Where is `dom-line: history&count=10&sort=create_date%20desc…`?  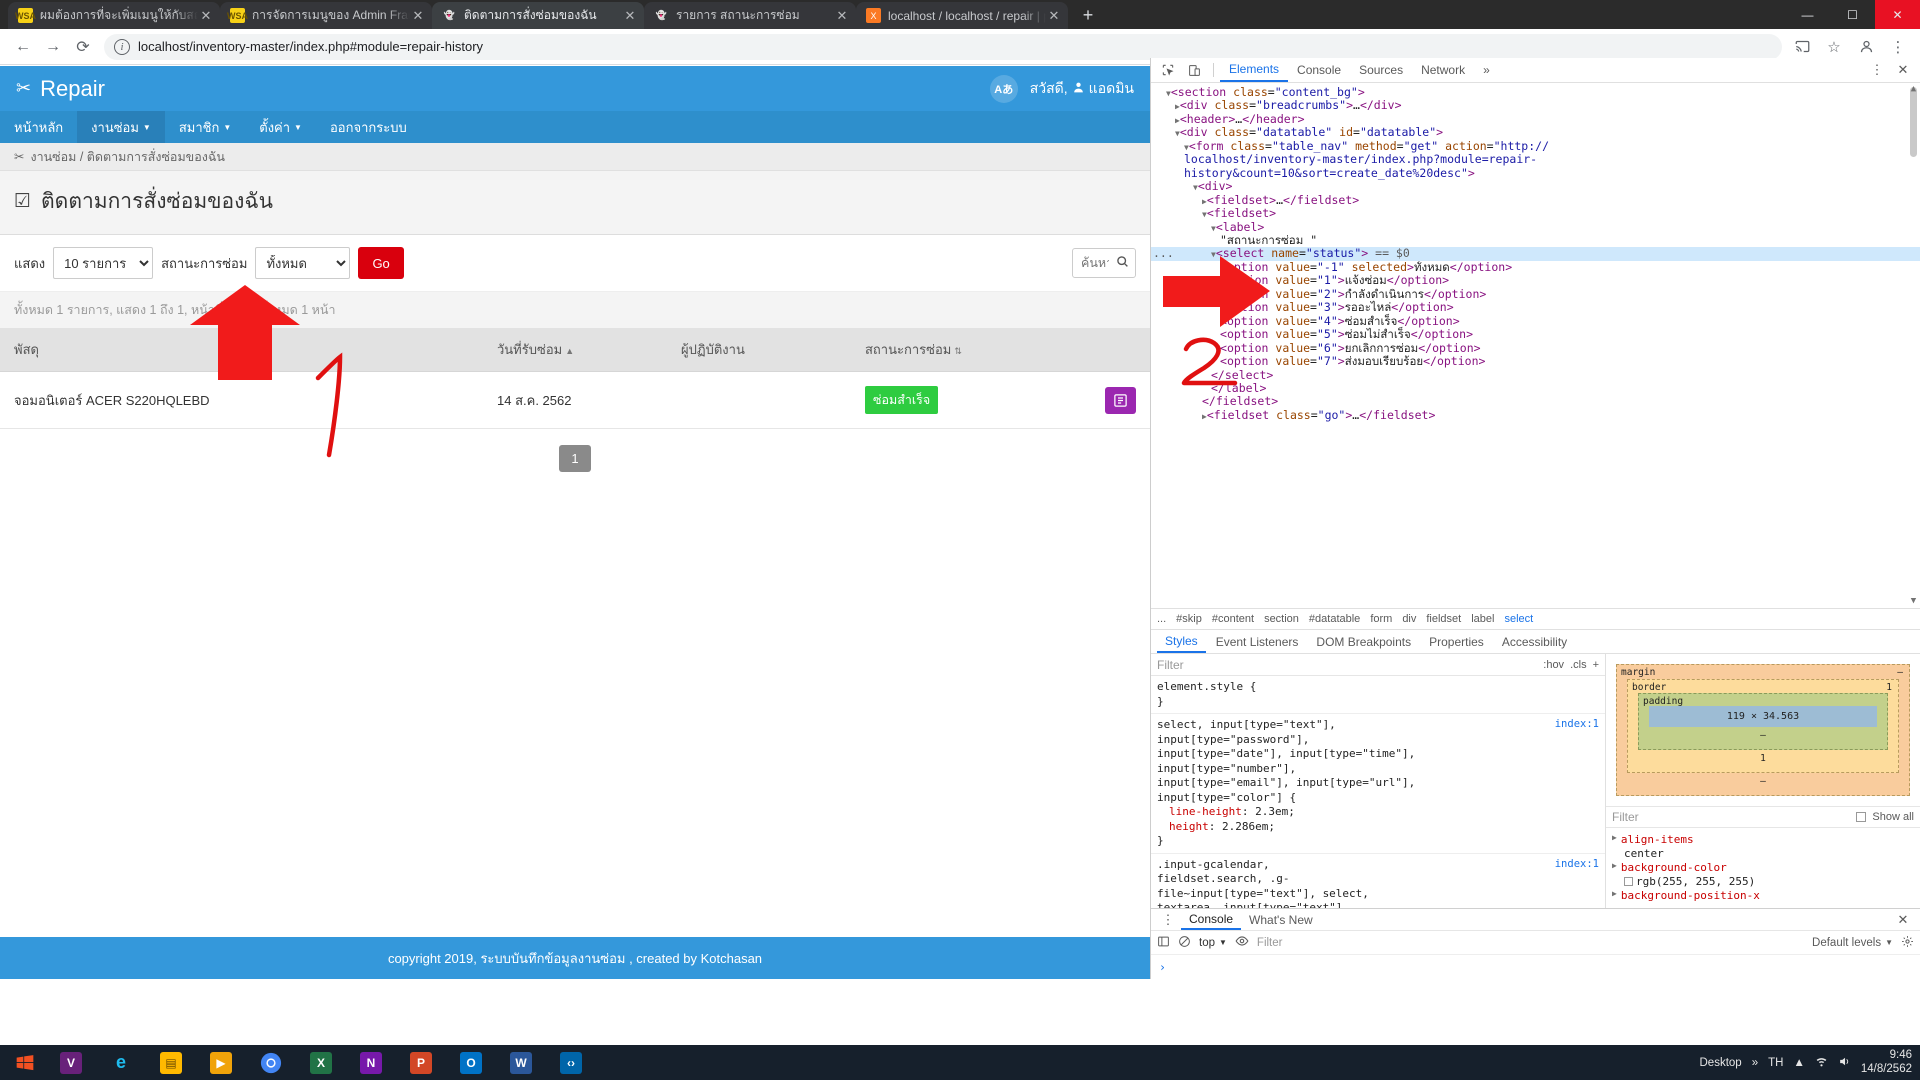
dom-line: history&count=10&sort=create_date%20desc… is located at coordinates (1538, 173).